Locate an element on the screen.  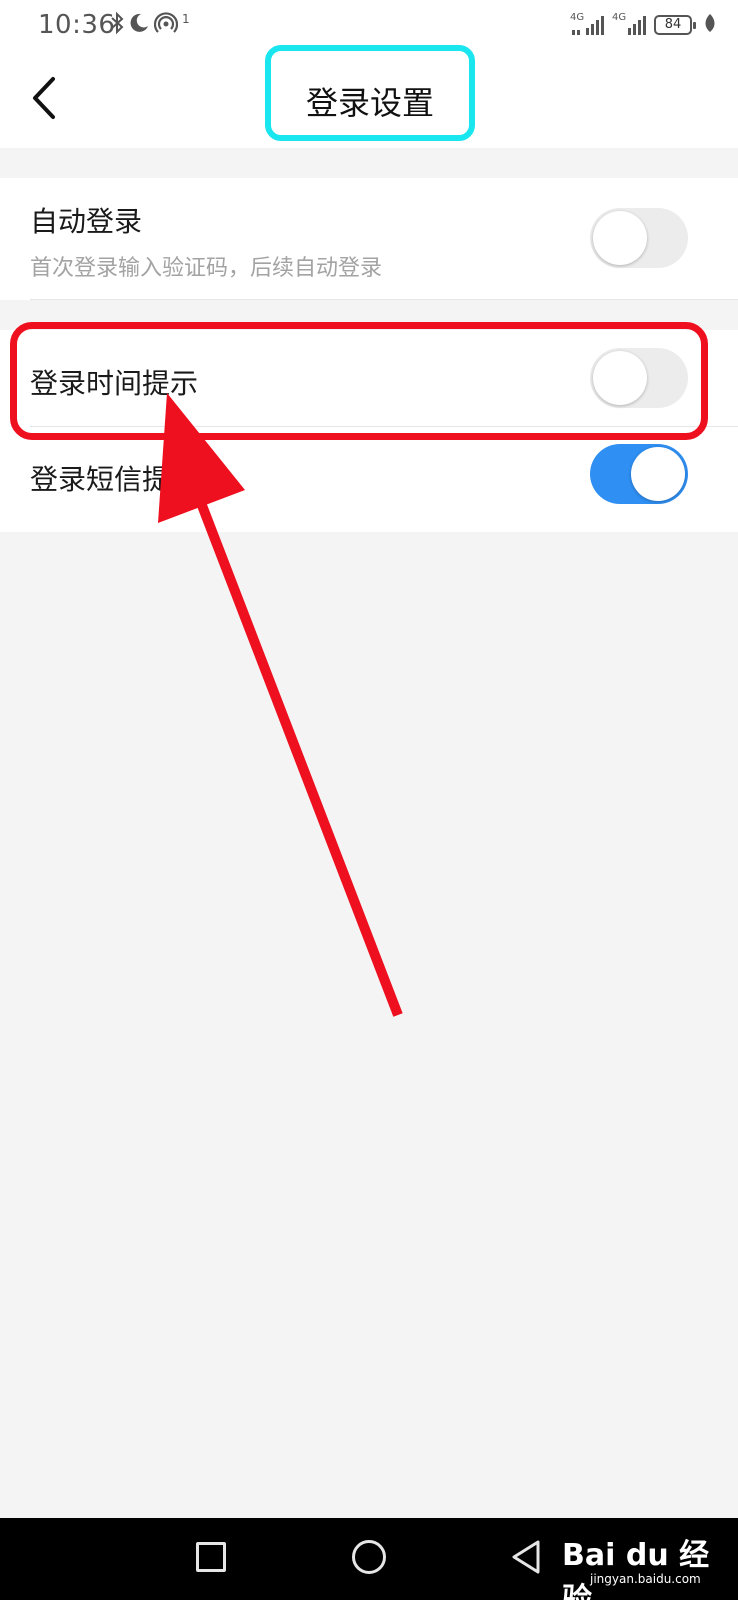
recent-apps-button is located at coordinates (211, 1557).